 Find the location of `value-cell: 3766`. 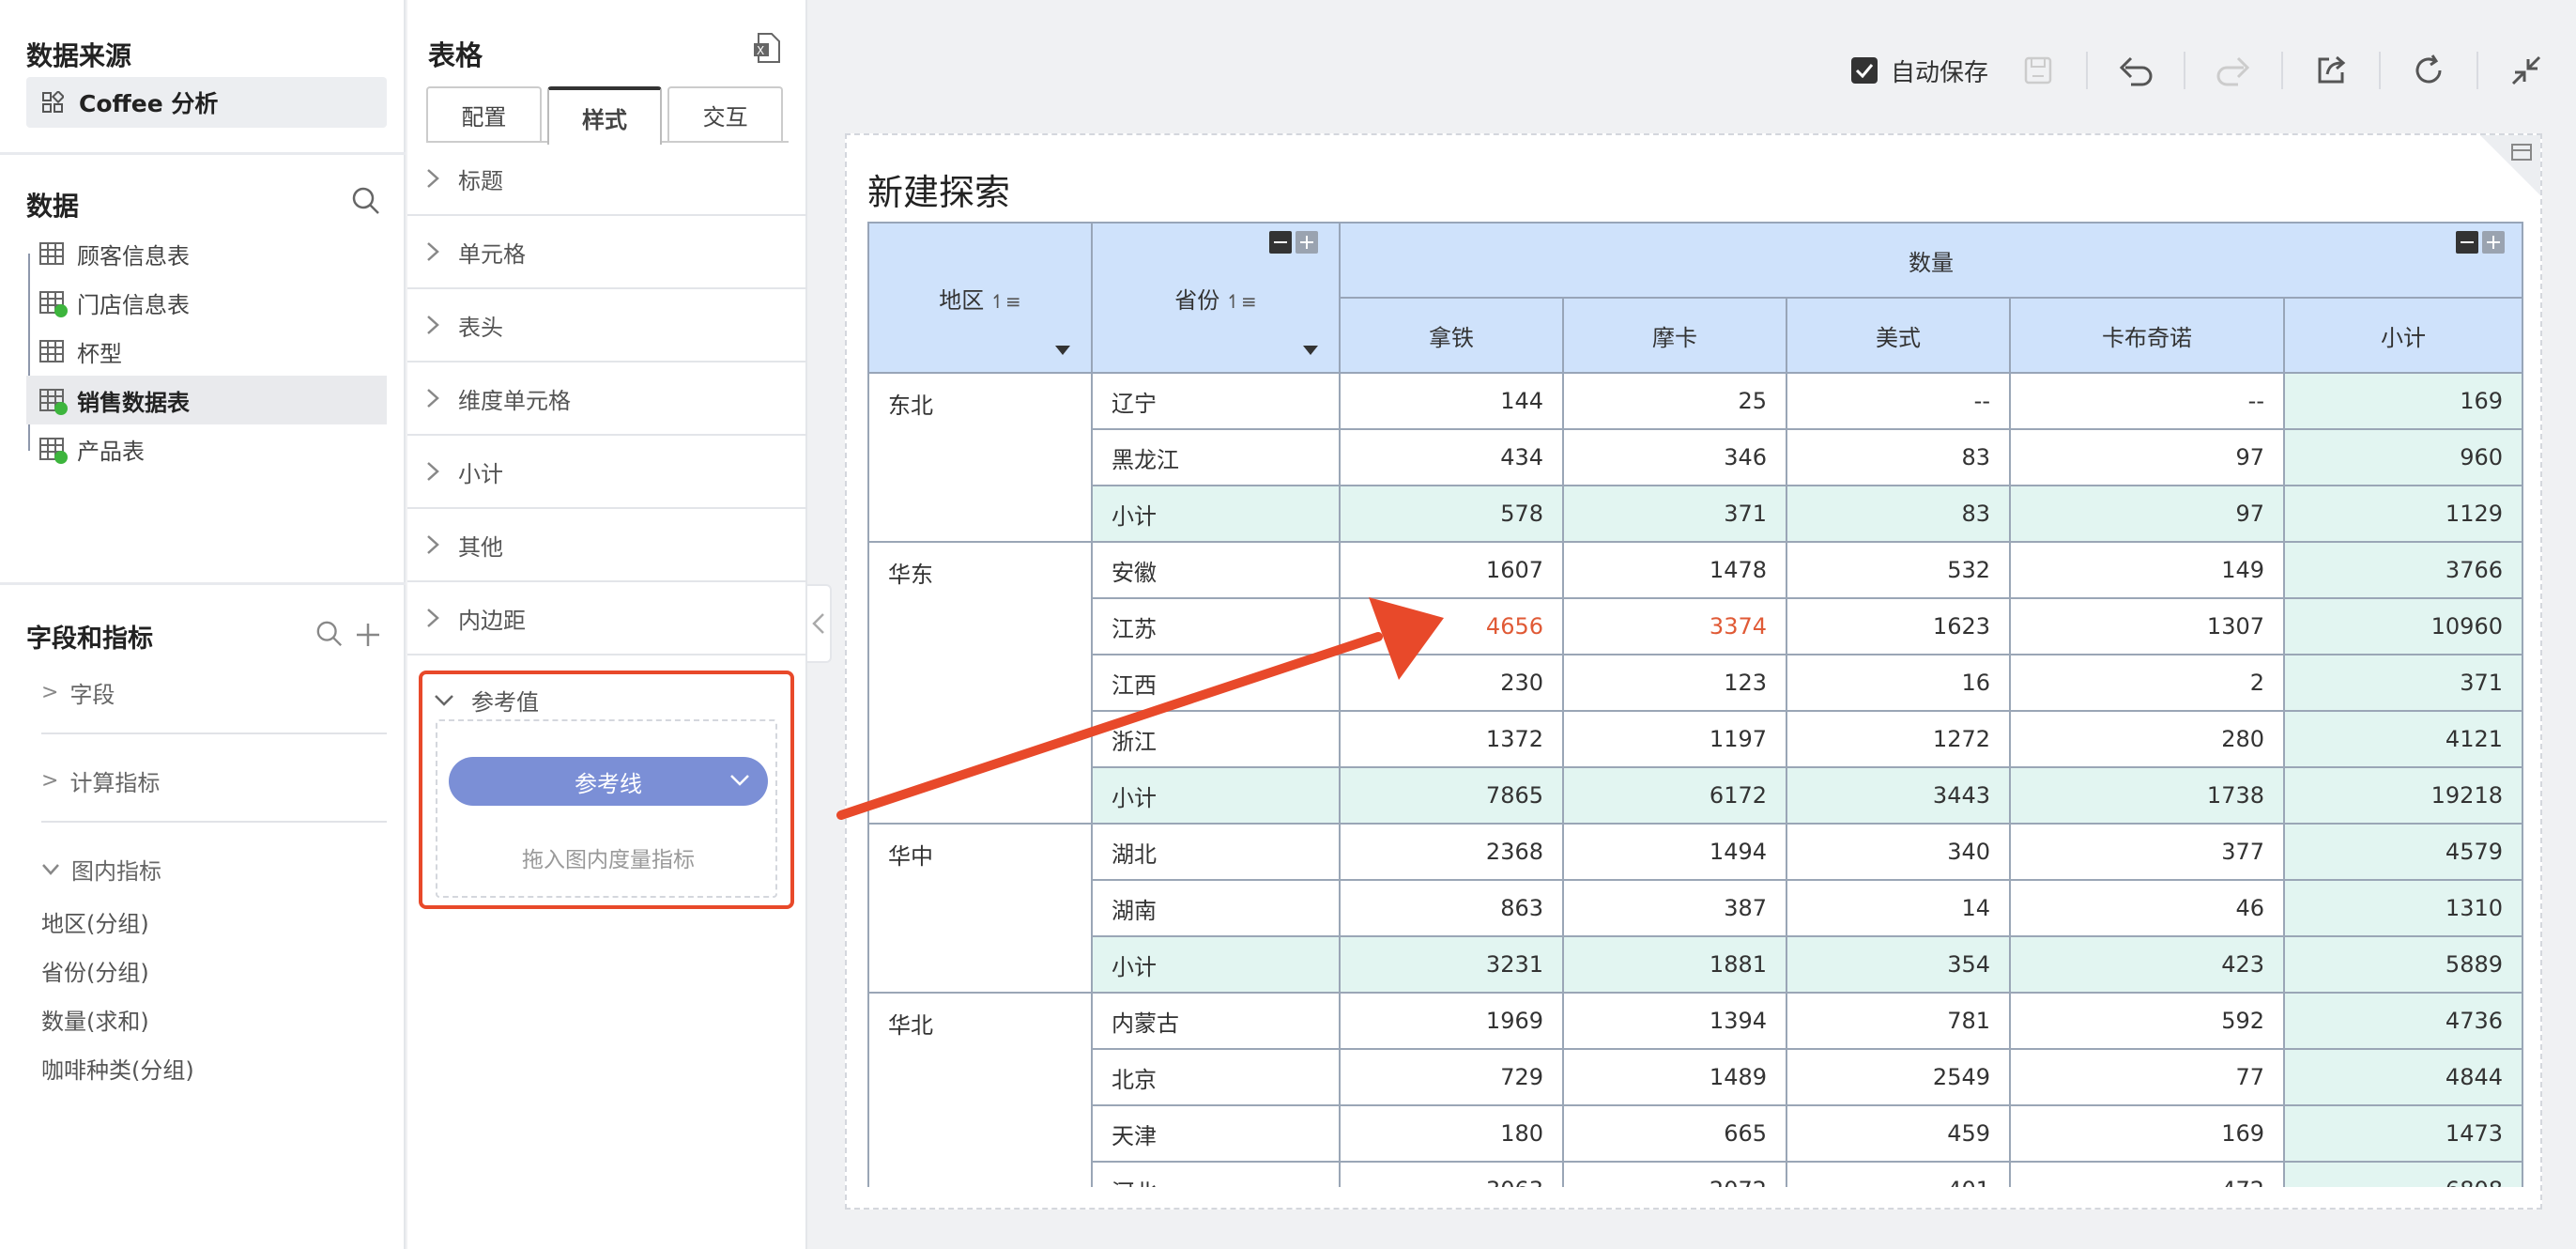

value-cell: 3766 is located at coordinates (2403, 570).